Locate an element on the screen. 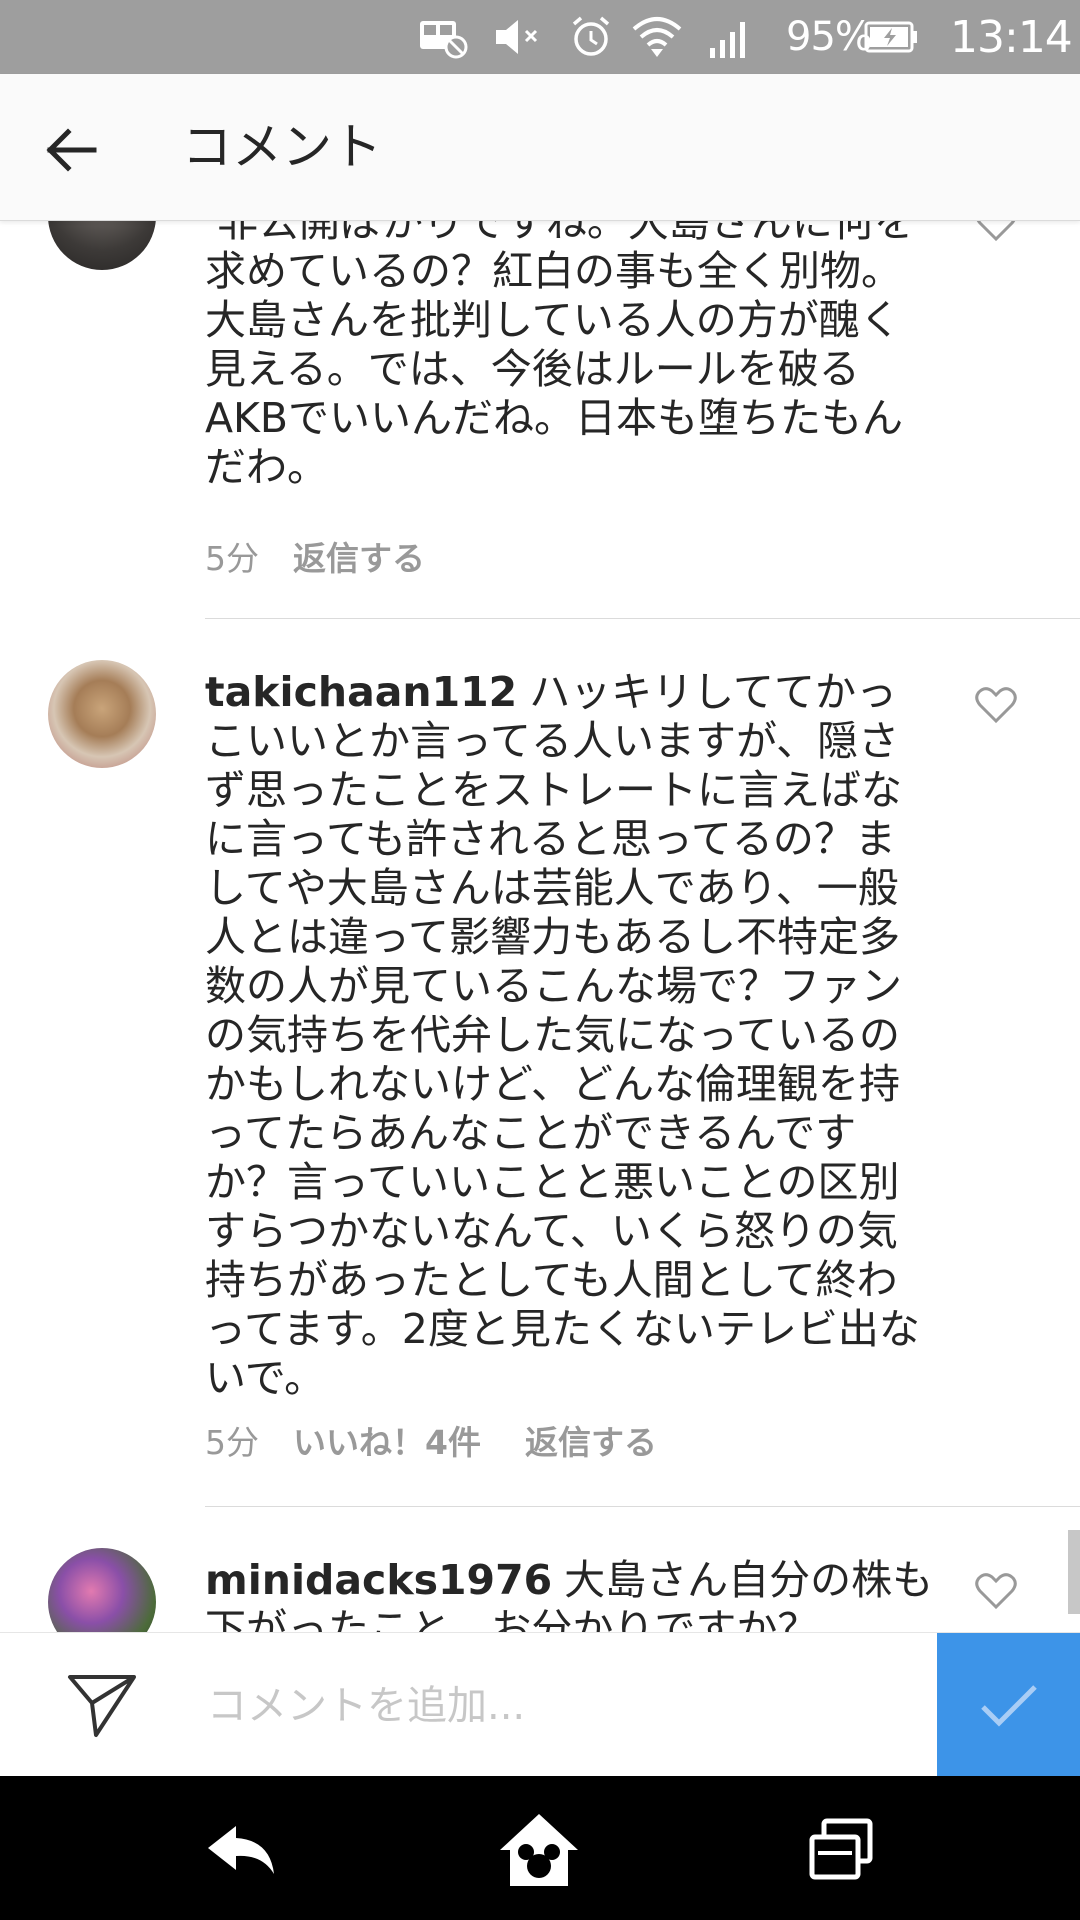 Image resolution: width=1080 pixels, height=1920 pixels. wifi-icon is located at coordinates (657, 37).